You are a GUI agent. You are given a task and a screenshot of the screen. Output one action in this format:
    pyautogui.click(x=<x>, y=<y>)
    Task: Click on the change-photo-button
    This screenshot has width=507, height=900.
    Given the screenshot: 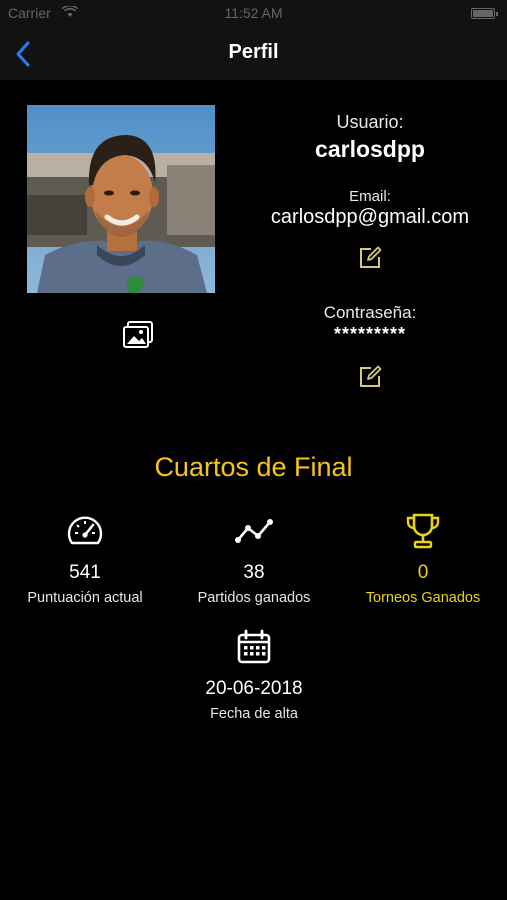 What is the action you would take?
    pyautogui.click(x=138, y=335)
    